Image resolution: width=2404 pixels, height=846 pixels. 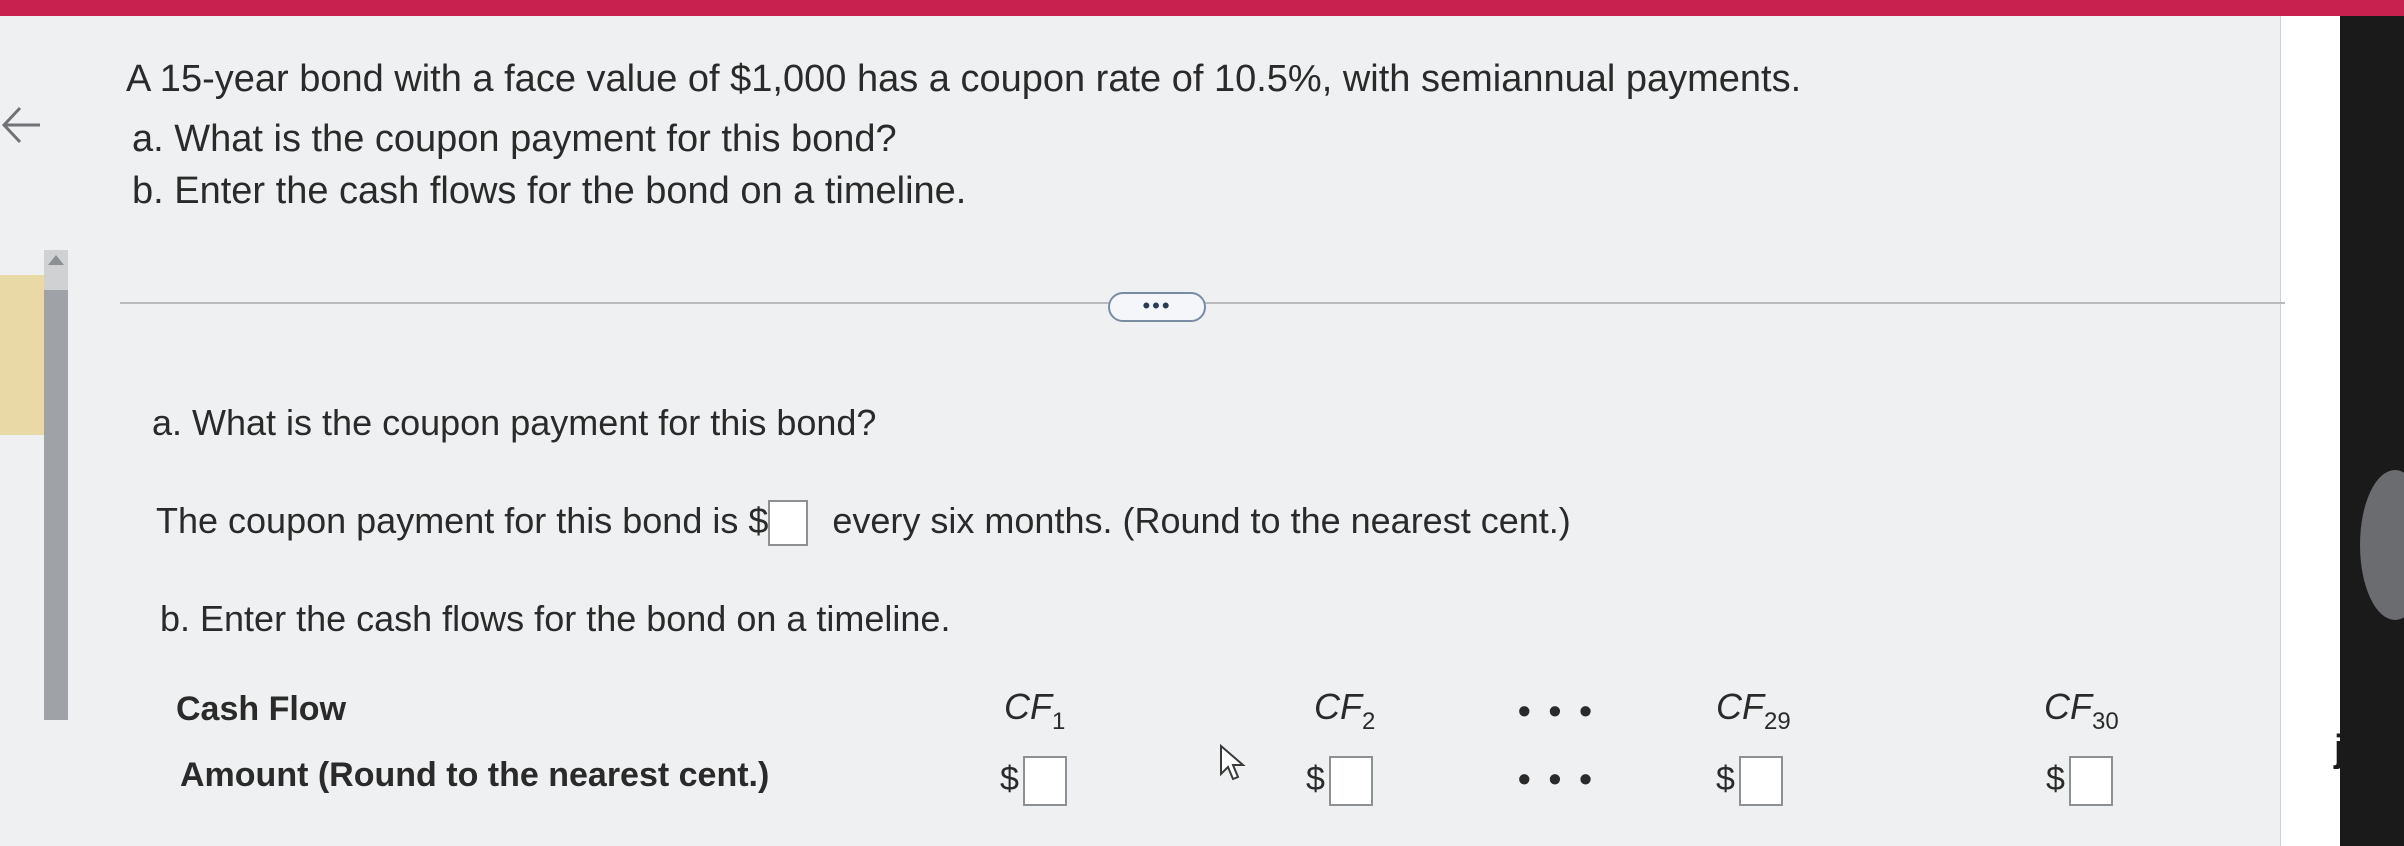 I want to click on cf-1-header: CF1, so click(x=1035, y=710).